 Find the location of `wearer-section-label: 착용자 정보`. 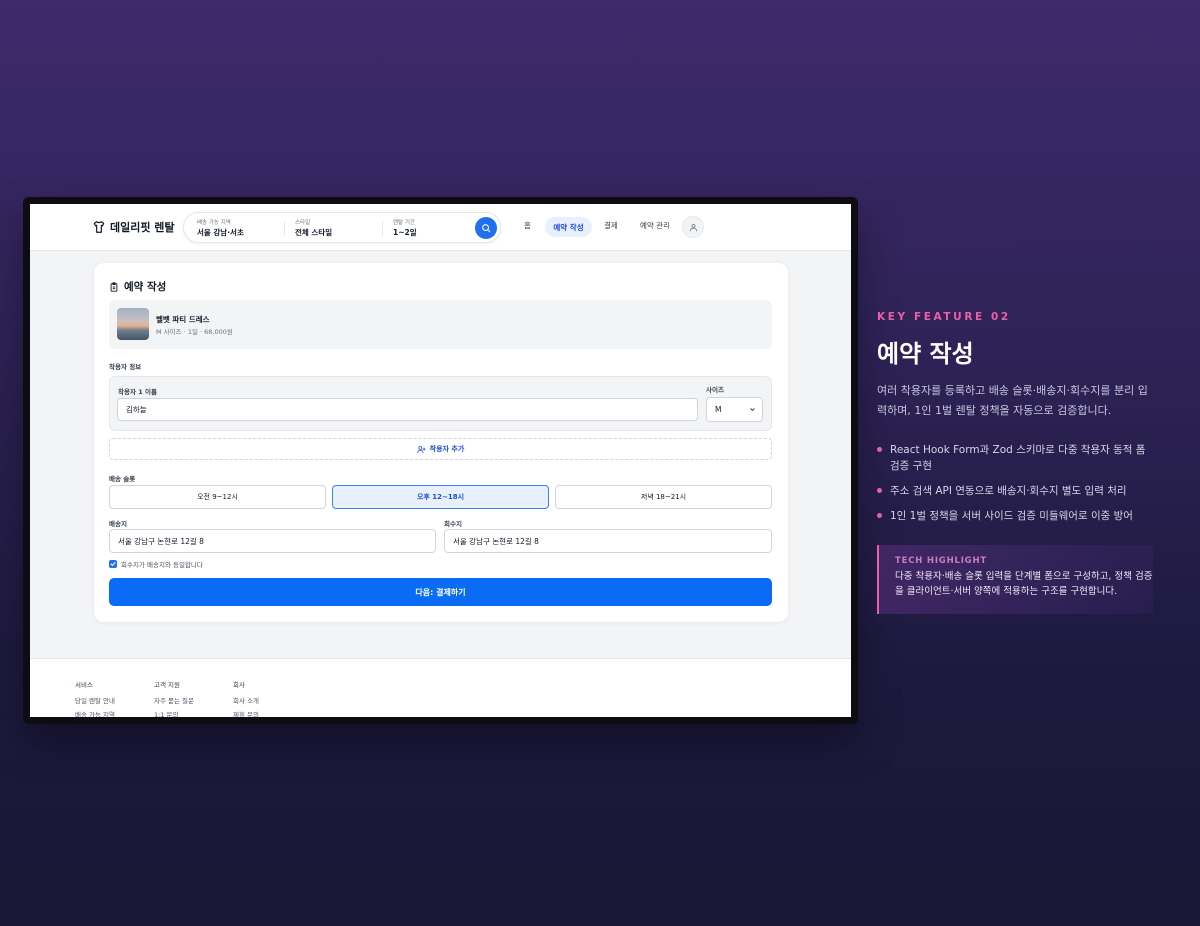

wearer-section-label: 착용자 정보 is located at coordinates (125, 367).